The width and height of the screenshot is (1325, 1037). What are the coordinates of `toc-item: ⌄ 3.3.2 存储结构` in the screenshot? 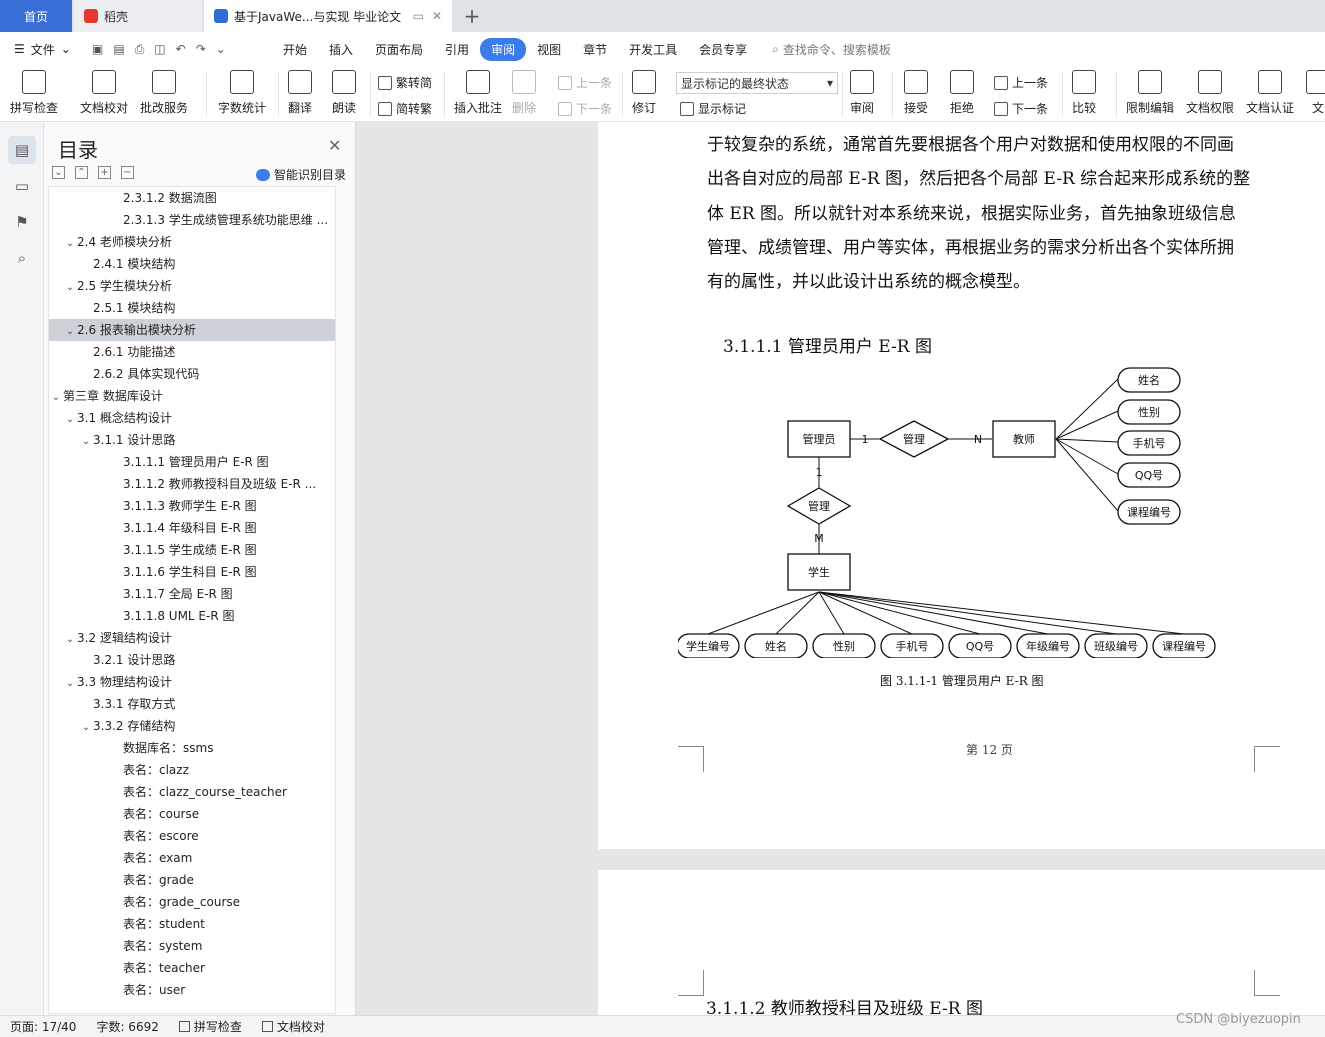 It's located at (192, 726).